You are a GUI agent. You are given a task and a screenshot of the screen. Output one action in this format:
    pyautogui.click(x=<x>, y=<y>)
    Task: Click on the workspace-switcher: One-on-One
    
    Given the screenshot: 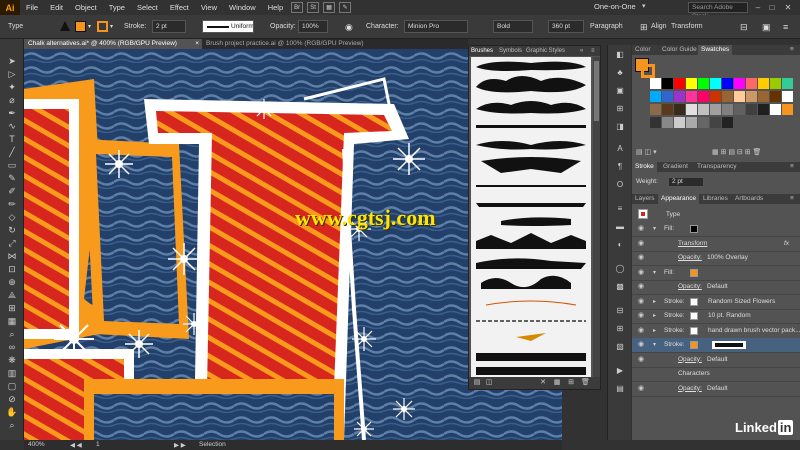 What is the action you would take?
    pyautogui.click(x=615, y=6)
    